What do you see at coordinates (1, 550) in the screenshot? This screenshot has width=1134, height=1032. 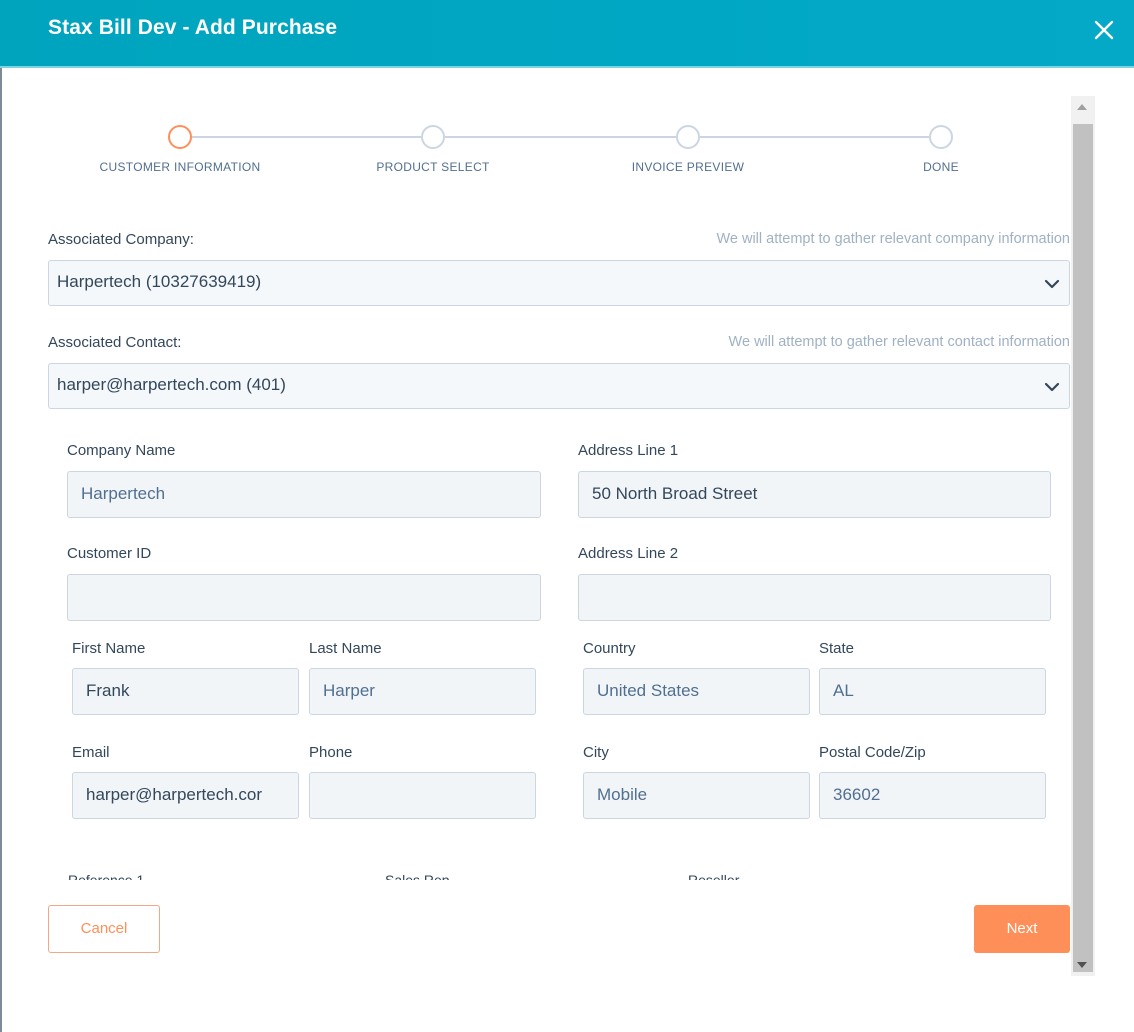 I see `modal-left-border` at bounding box center [1, 550].